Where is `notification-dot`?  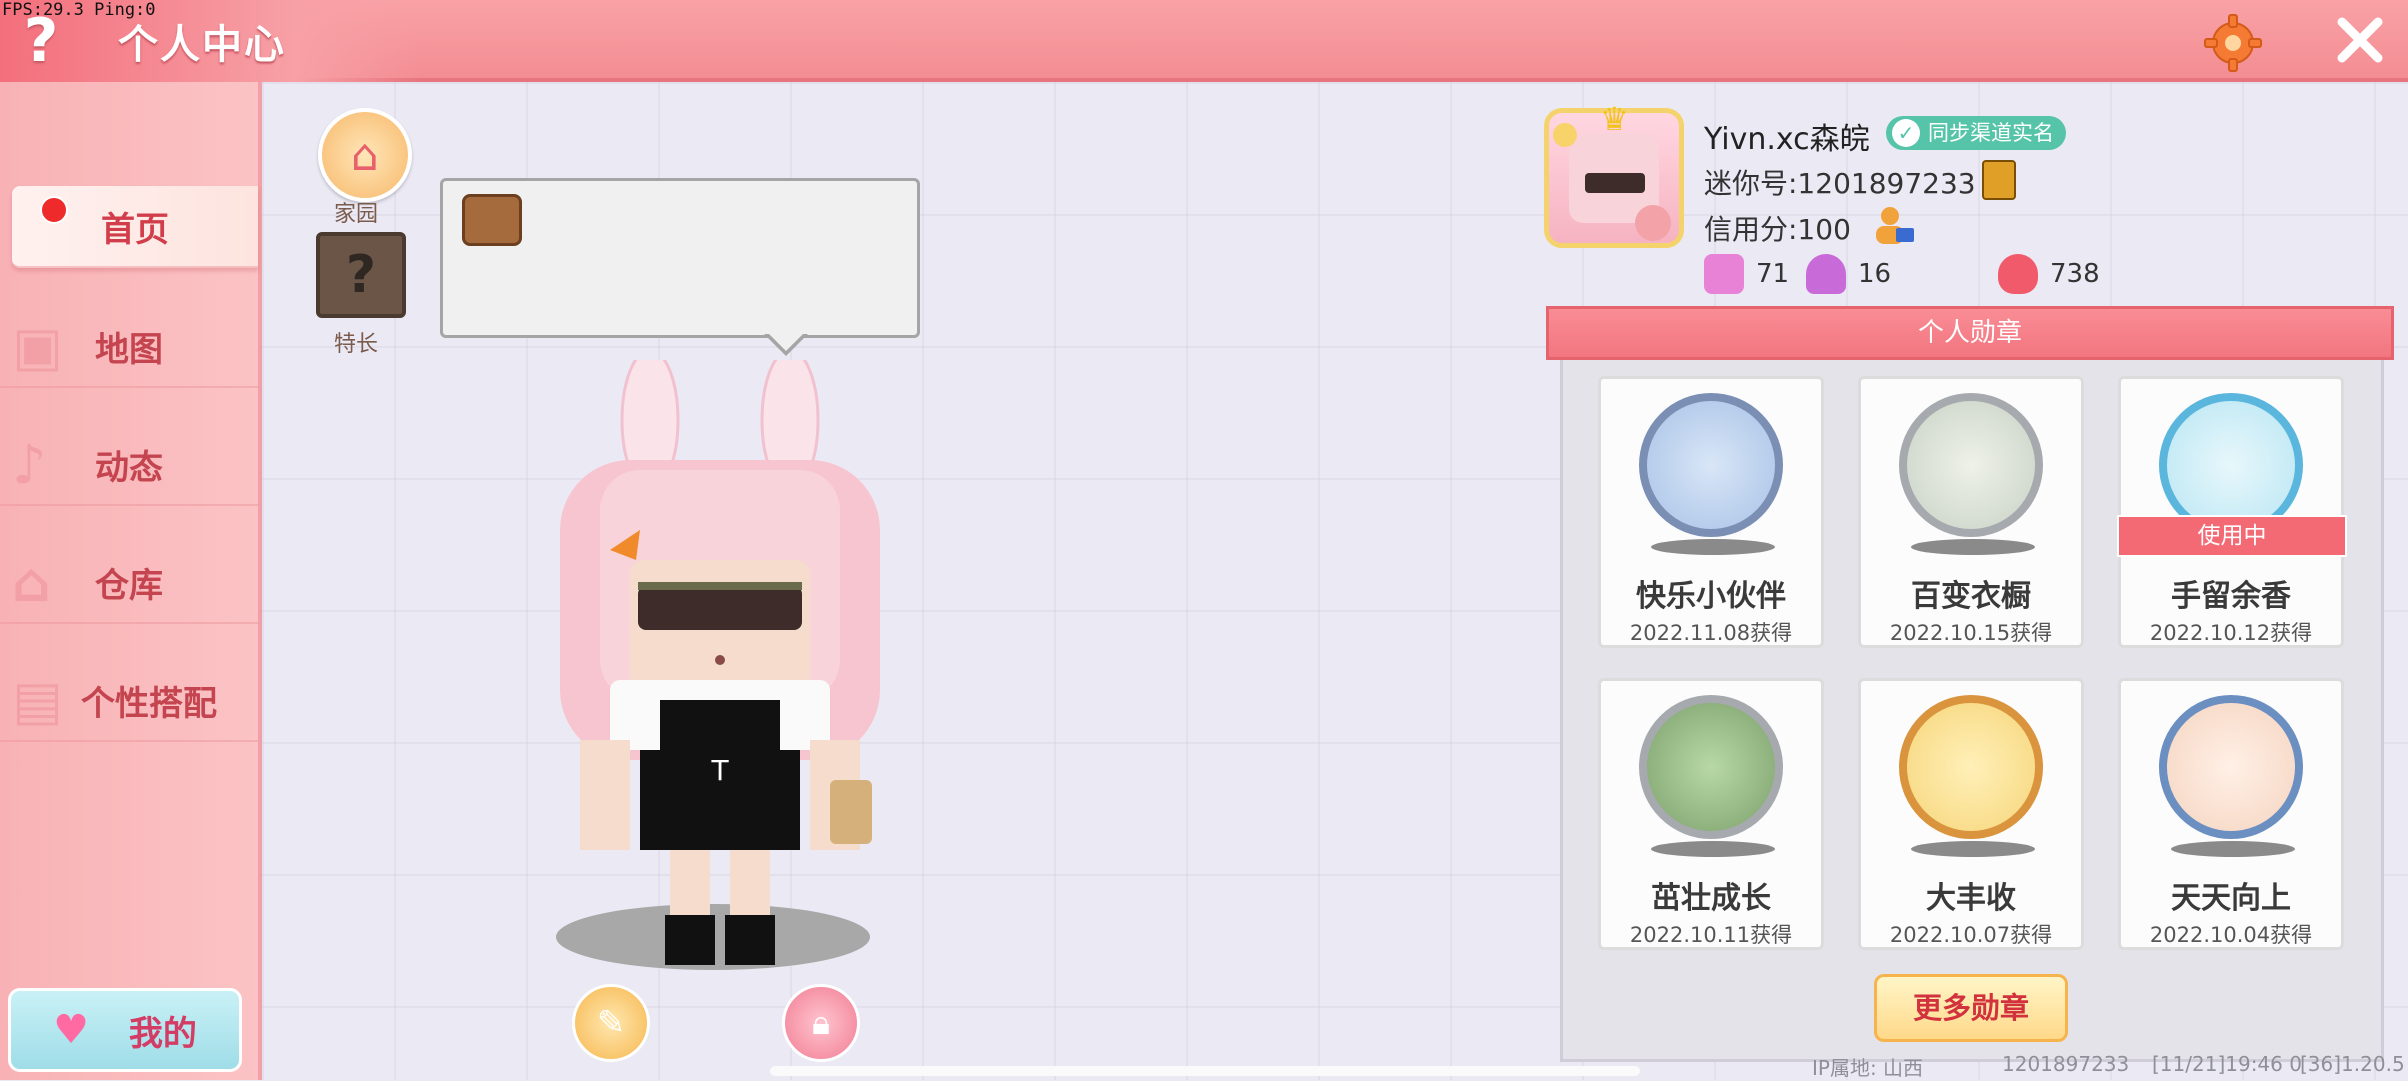 notification-dot is located at coordinates (54, 210).